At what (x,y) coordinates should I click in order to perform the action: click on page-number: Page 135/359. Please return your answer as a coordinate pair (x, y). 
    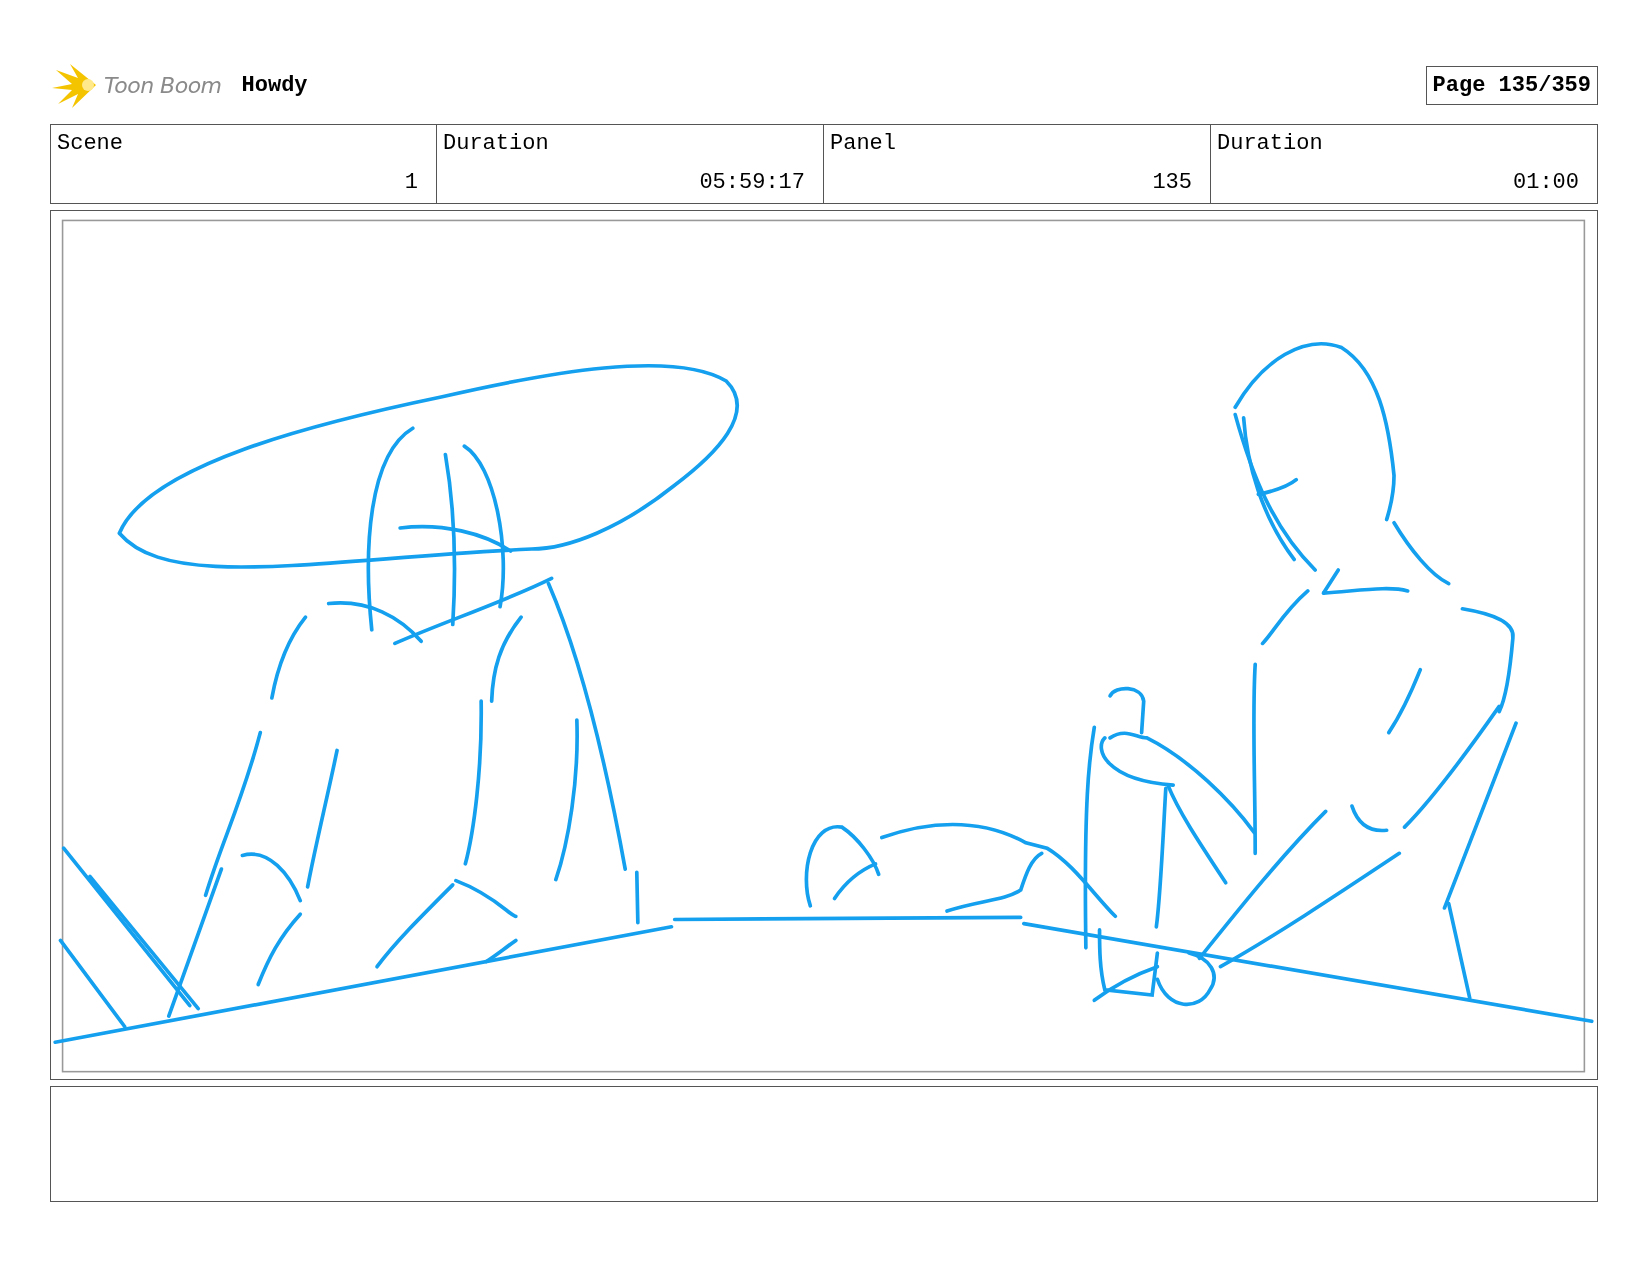
    Looking at the image, I should click on (1511, 85).